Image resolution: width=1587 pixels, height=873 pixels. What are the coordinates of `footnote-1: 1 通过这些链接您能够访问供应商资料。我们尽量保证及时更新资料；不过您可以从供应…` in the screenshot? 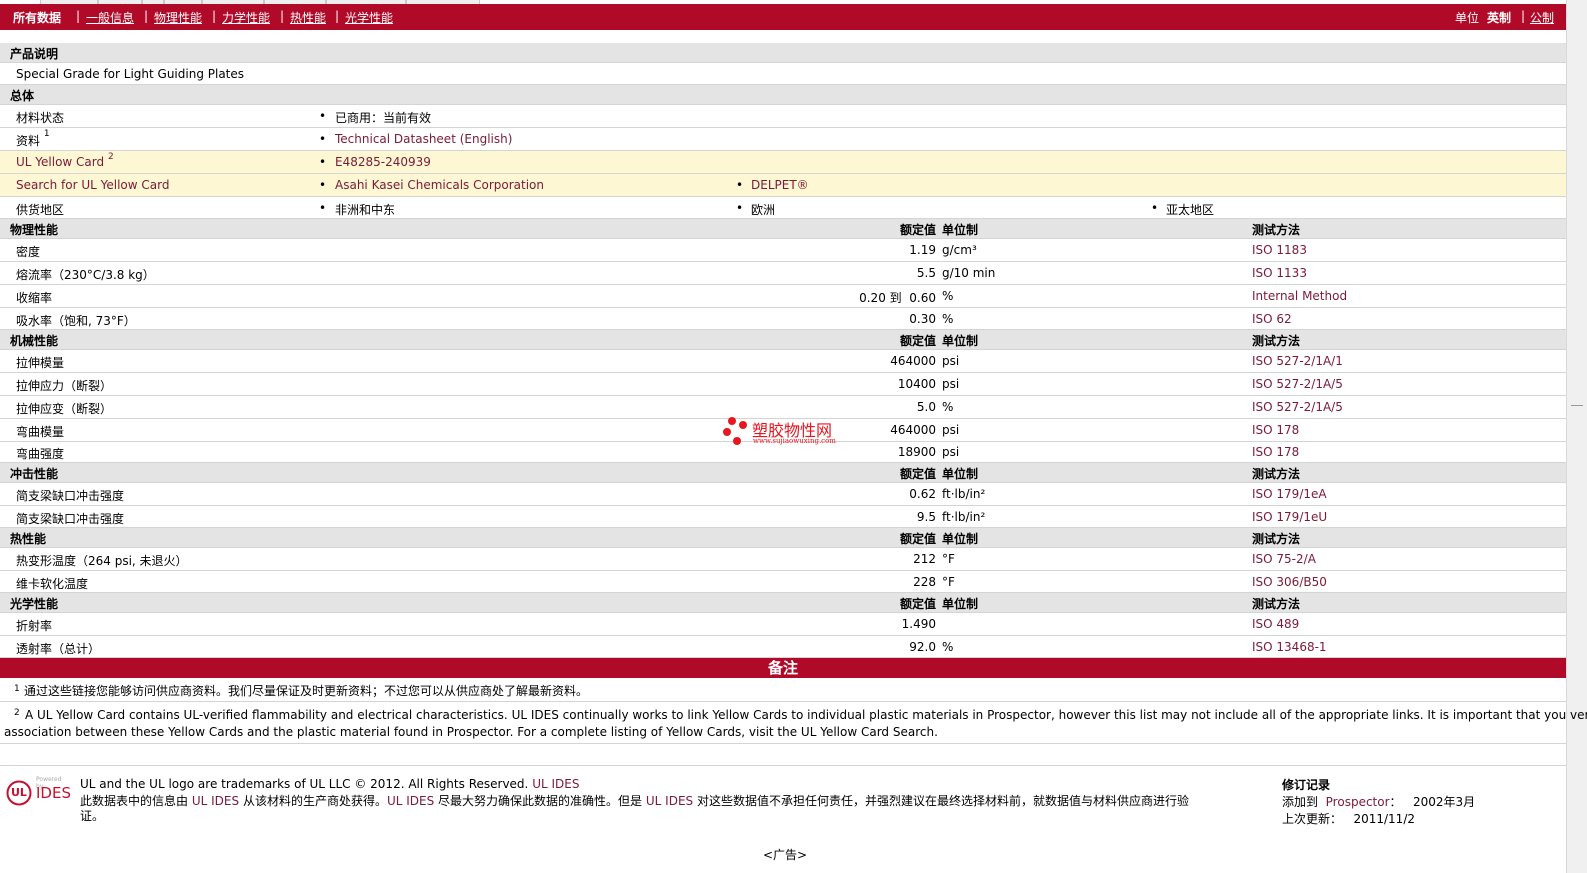 It's located at (783, 690).